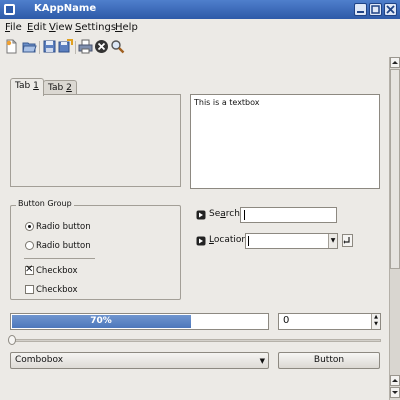  What do you see at coordinates (57, 271) in the screenshot?
I see `checkbox-1-label: Checkbox` at bounding box center [57, 271].